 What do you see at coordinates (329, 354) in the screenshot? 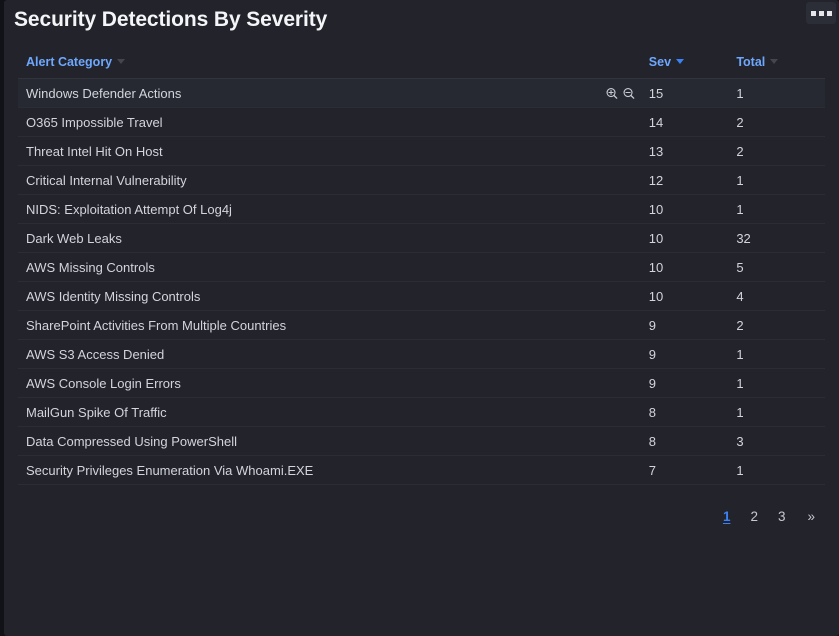
I see `cell-alert-category: AWS S3 Access Denied` at bounding box center [329, 354].